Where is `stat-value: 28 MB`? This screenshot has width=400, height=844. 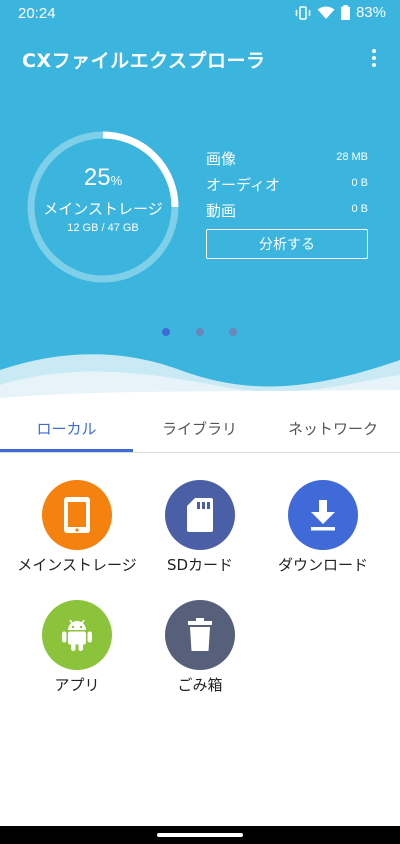
stat-value: 28 MB is located at coordinates (352, 157).